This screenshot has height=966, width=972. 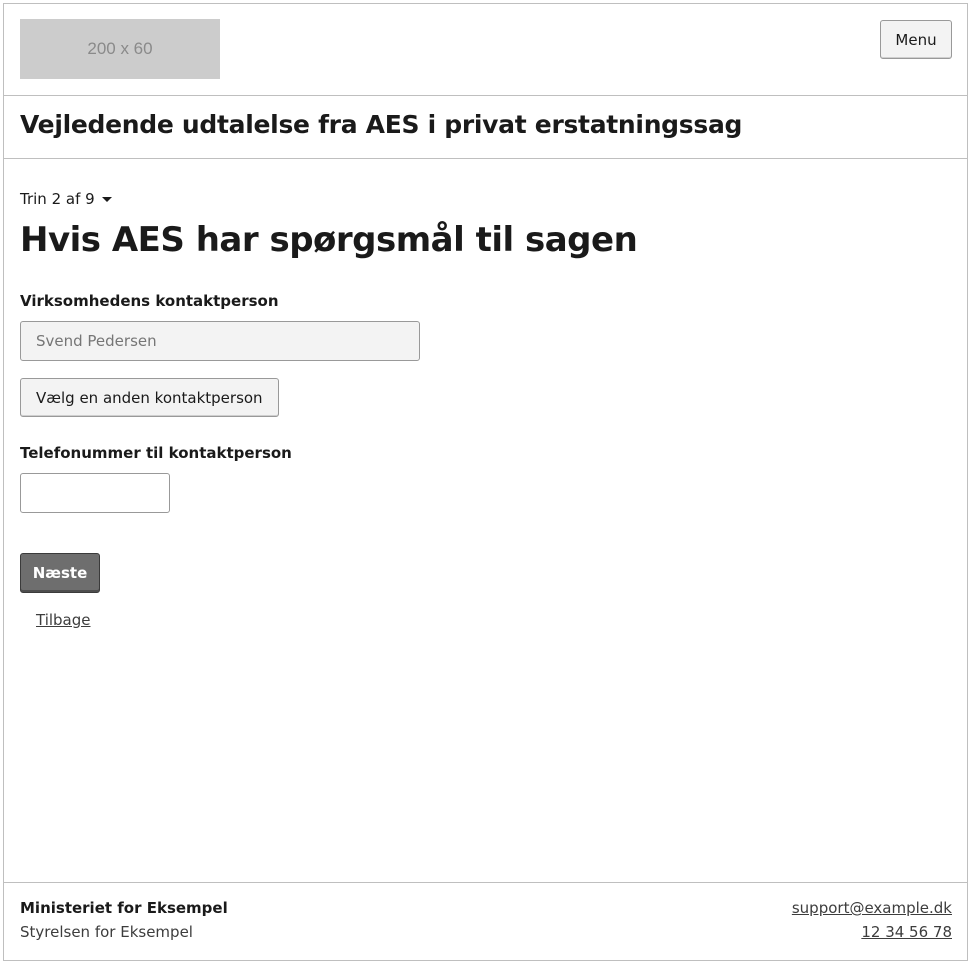 I want to click on logo-text: 200 x 60, so click(x=120, y=48).